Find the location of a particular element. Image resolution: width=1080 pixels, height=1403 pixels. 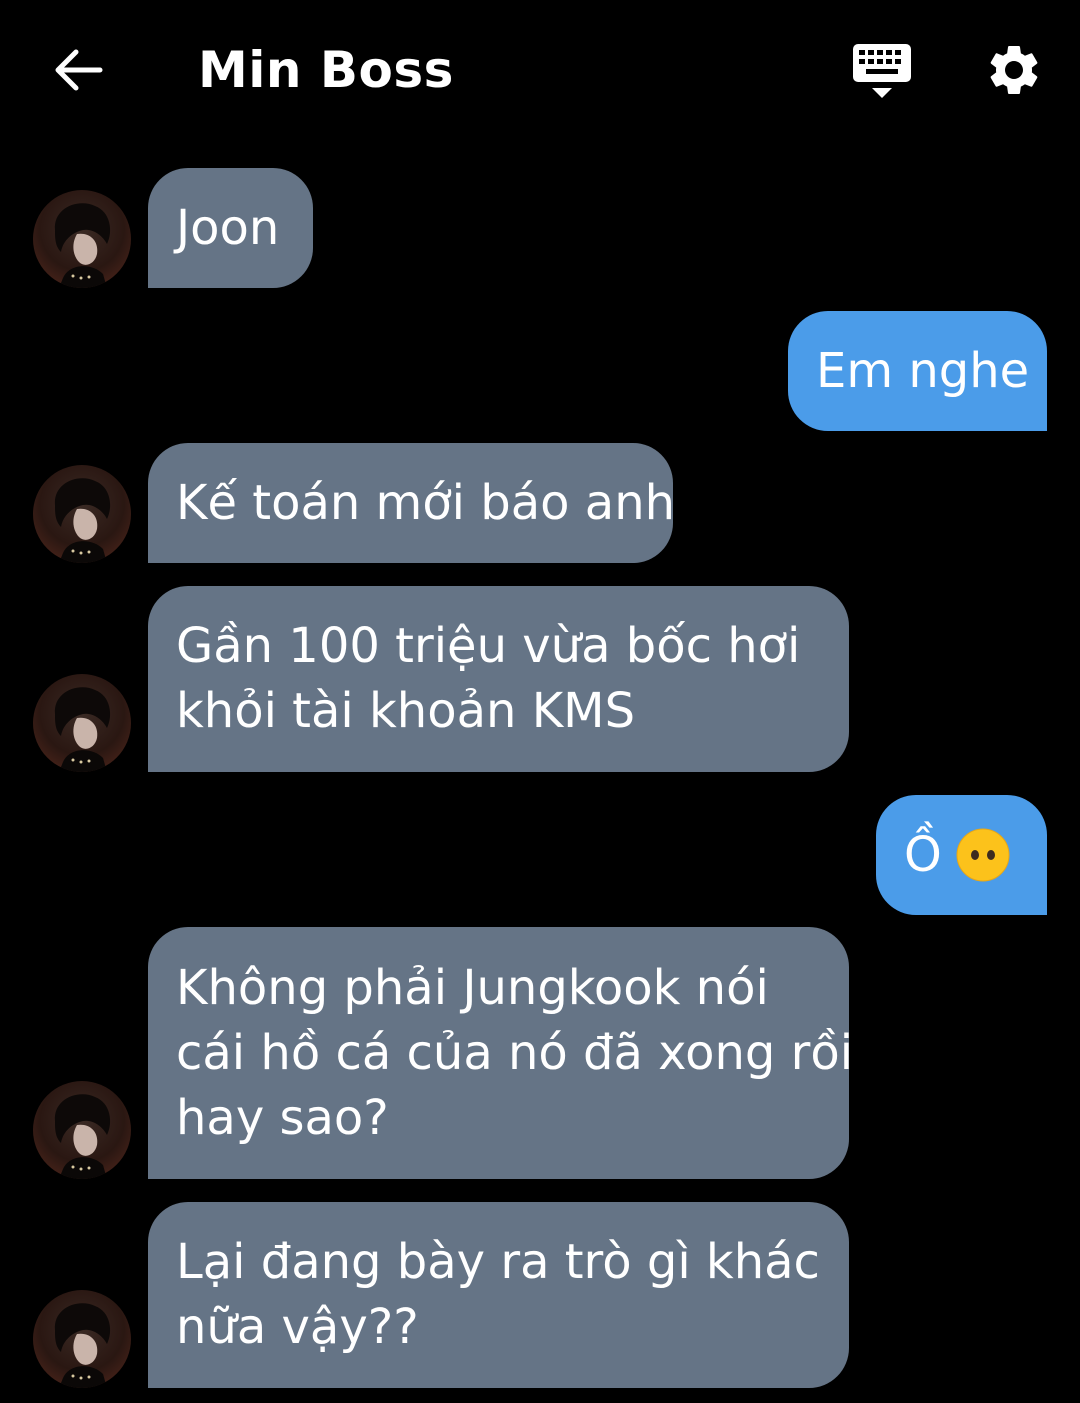

message-text: Joon is located at coordinates (228, 227).